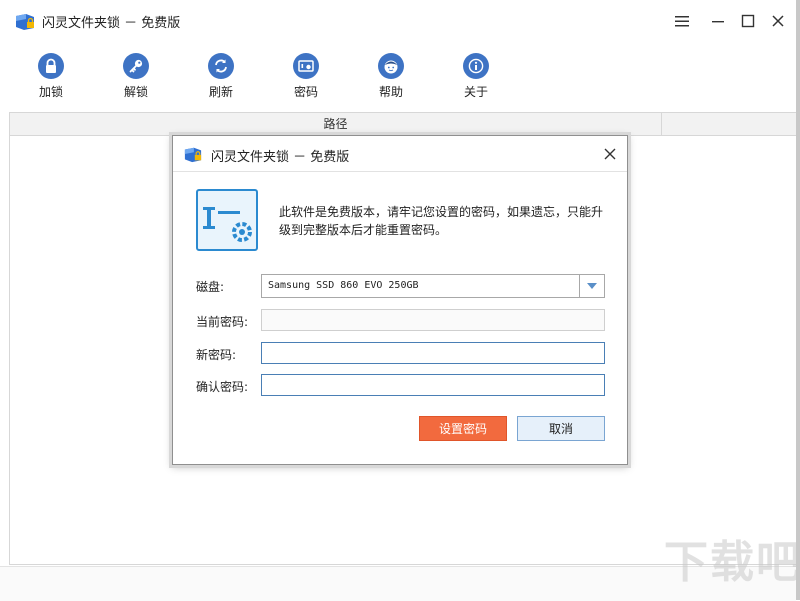  What do you see at coordinates (390, 92) in the screenshot?
I see `toolbar-help-label: 帮助` at bounding box center [390, 92].